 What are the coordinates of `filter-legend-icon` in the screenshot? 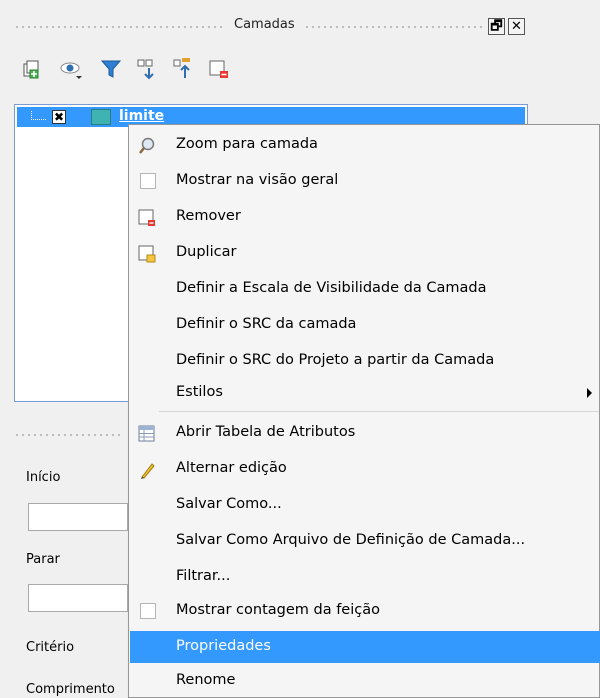 It's located at (111, 69).